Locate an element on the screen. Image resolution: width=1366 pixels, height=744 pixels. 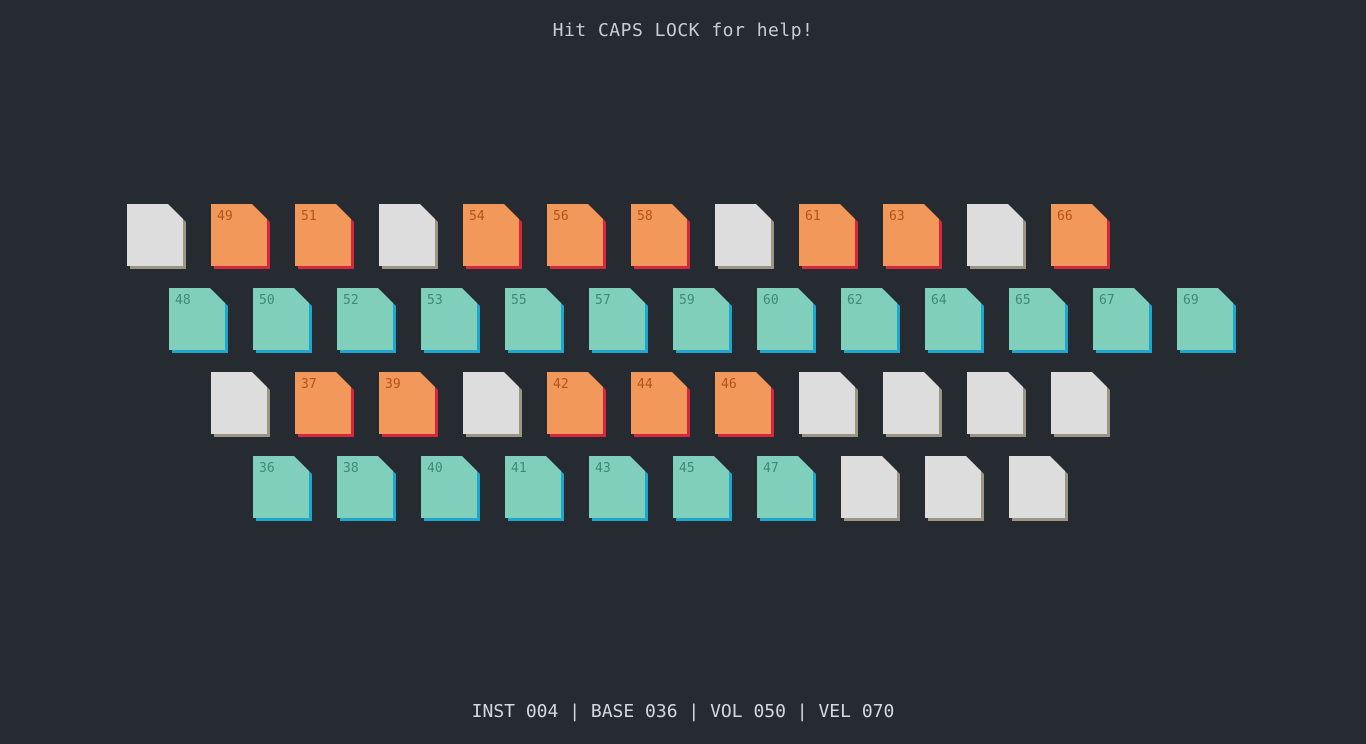
key-note-number: 59 is located at coordinates (687, 300).